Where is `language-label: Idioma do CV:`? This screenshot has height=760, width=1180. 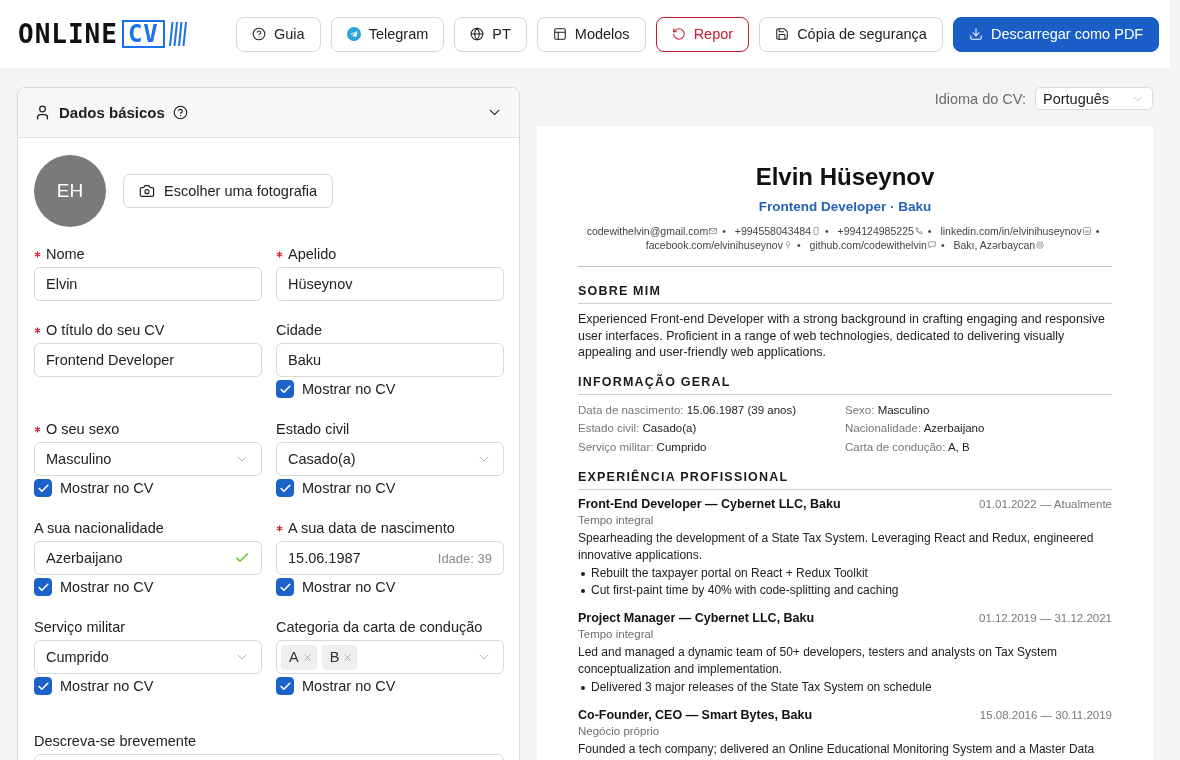
language-label: Idioma do CV: is located at coordinates (980, 98).